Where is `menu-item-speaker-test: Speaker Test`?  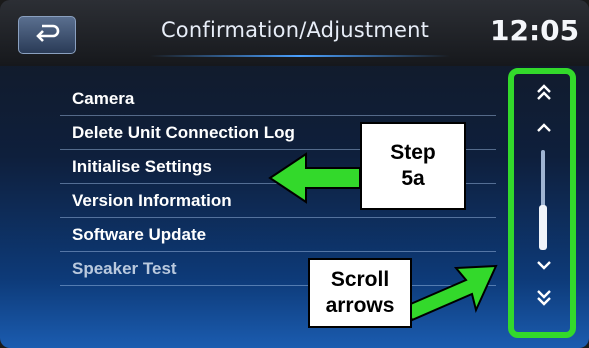 menu-item-speaker-test: Speaker Test is located at coordinates (278, 269).